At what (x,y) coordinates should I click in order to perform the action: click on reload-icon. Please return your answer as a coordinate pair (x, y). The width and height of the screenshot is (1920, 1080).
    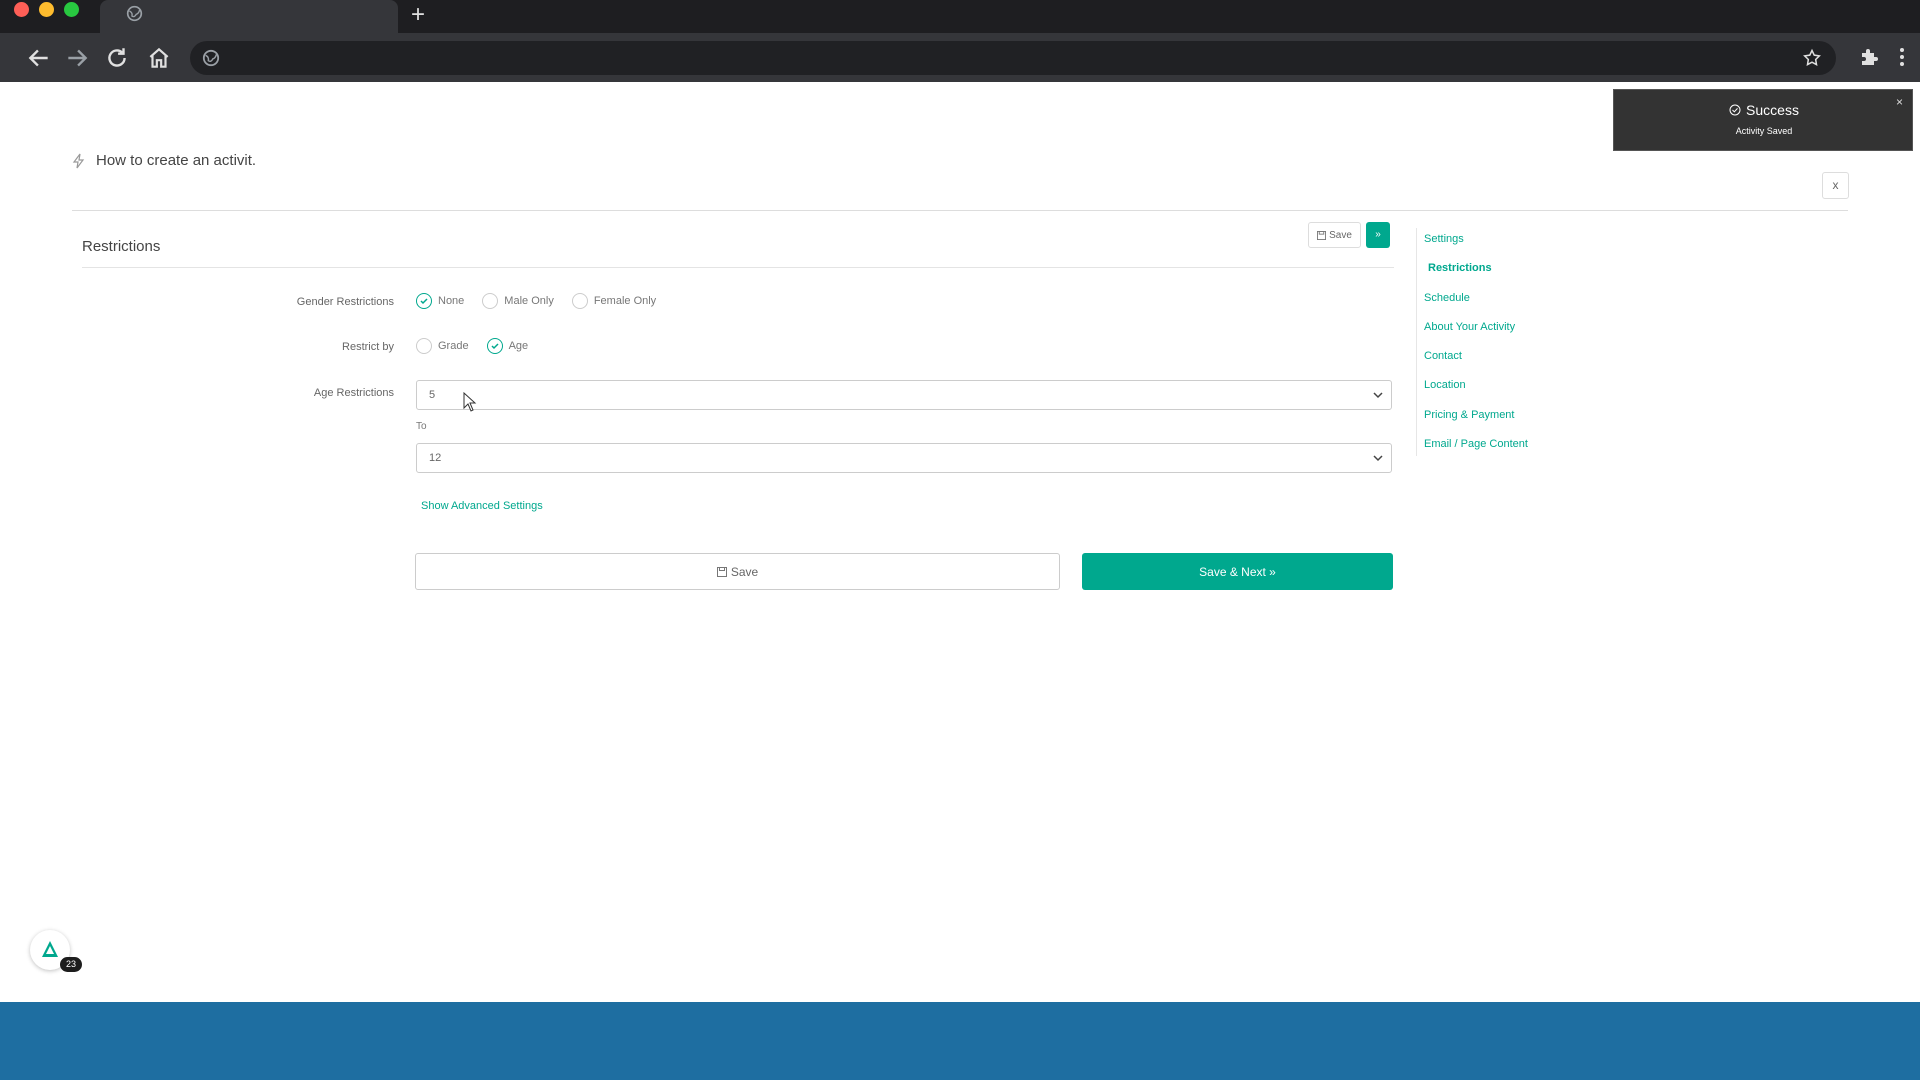
    Looking at the image, I should click on (117, 58).